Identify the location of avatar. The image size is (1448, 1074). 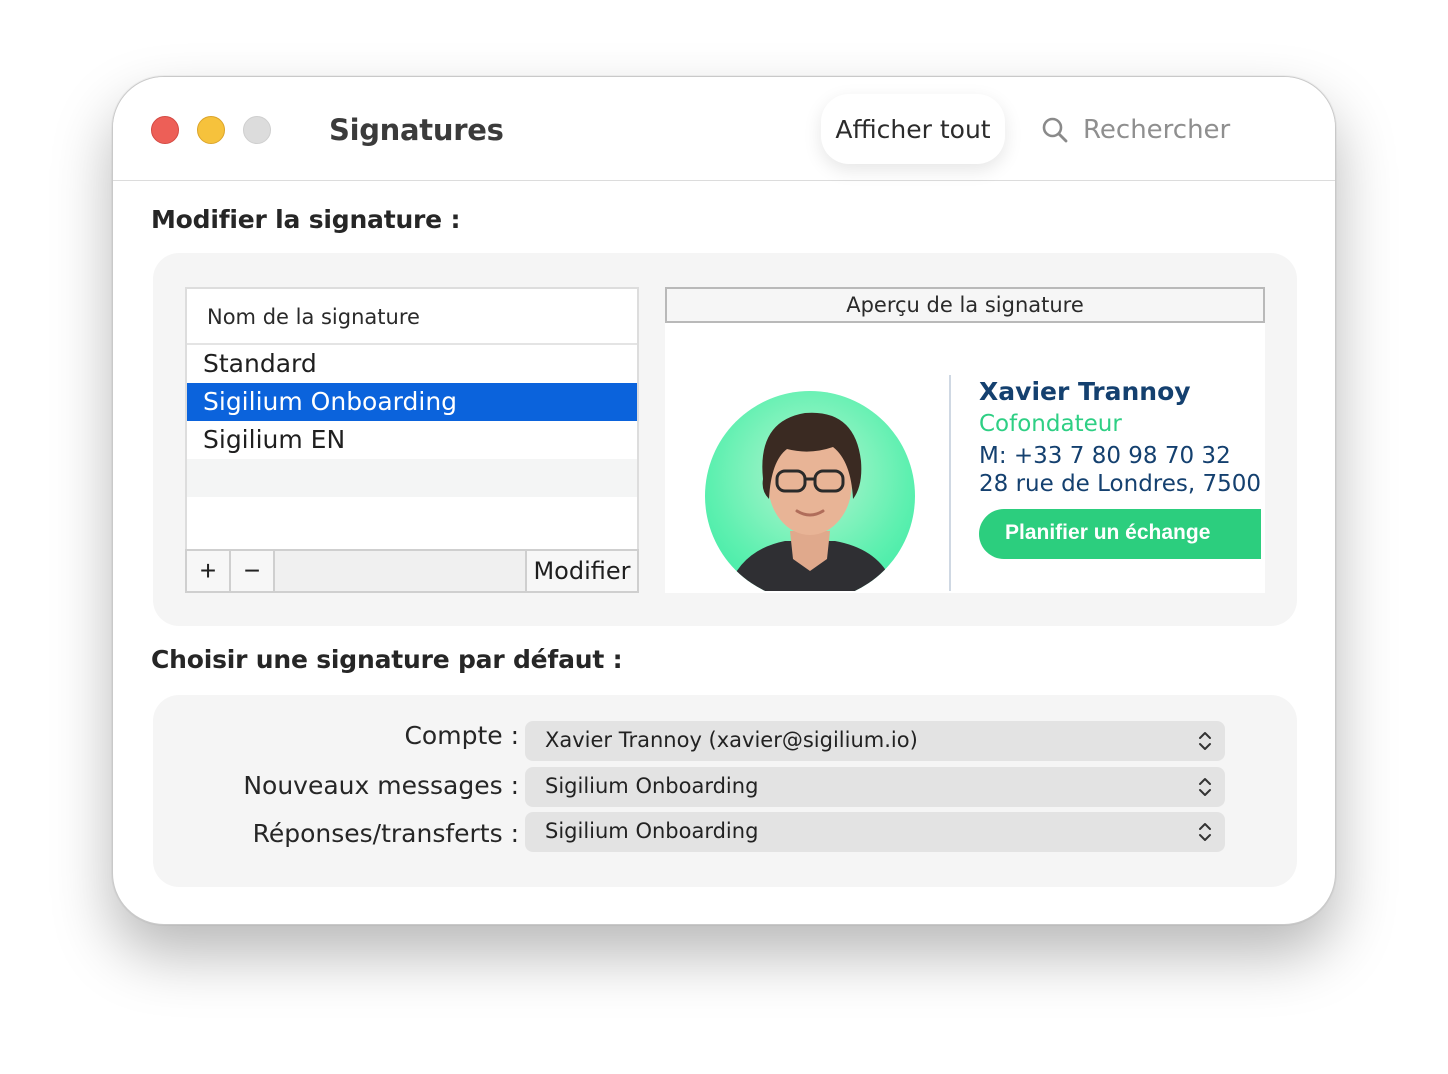
(810, 491).